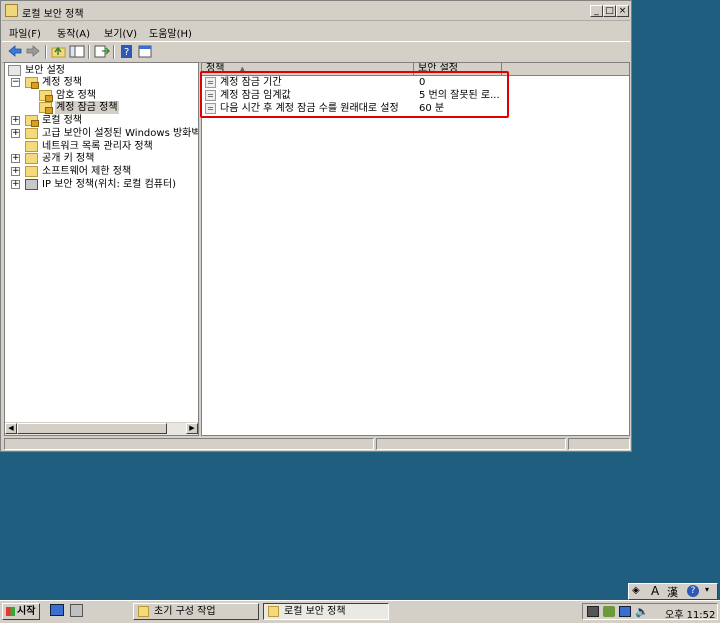  I want to click on server-manager-icon, so click(76, 610).